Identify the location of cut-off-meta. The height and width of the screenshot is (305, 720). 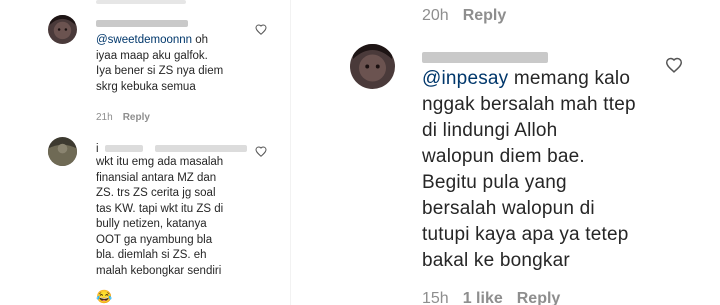
(141, 2).